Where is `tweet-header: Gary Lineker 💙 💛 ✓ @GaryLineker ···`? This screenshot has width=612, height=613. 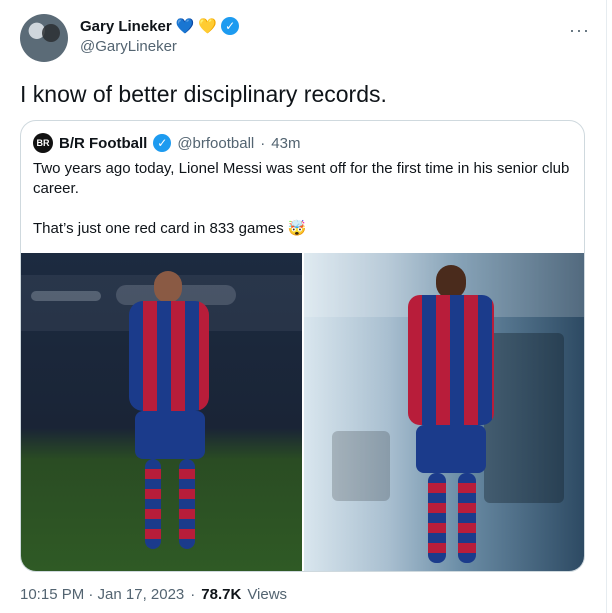
tweet-header: Gary Lineker 💙 💛 ✓ @GaryLineker ··· is located at coordinates (306, 39).